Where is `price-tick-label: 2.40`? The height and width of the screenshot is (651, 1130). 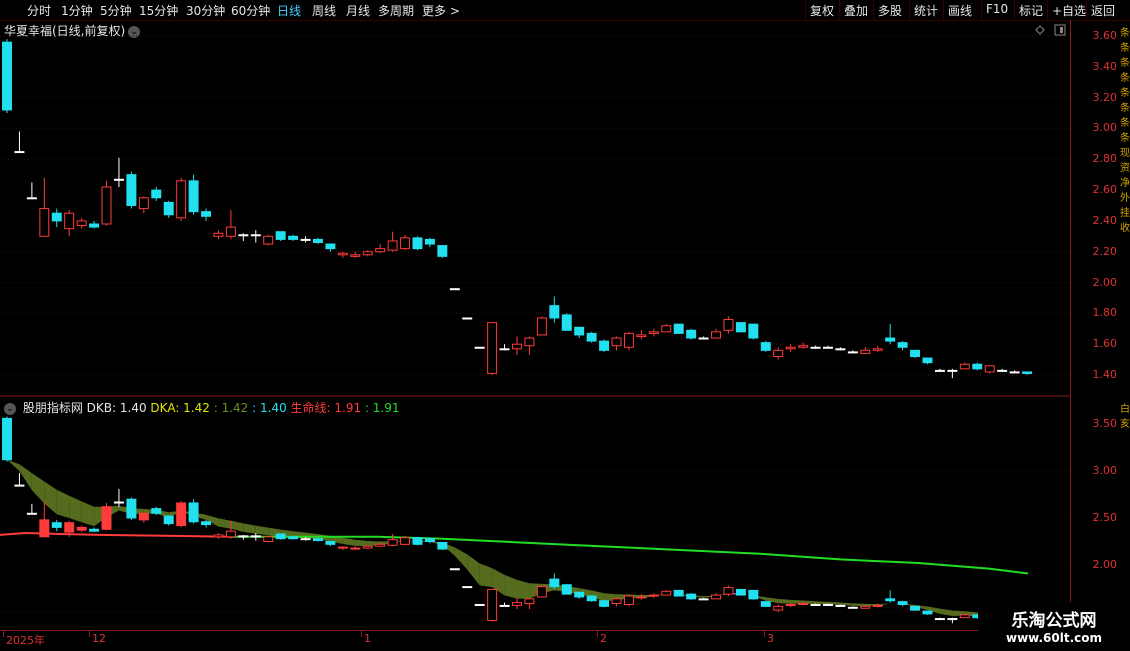 price-tick-label: 2.40 is located at coordinates (1105, 220).